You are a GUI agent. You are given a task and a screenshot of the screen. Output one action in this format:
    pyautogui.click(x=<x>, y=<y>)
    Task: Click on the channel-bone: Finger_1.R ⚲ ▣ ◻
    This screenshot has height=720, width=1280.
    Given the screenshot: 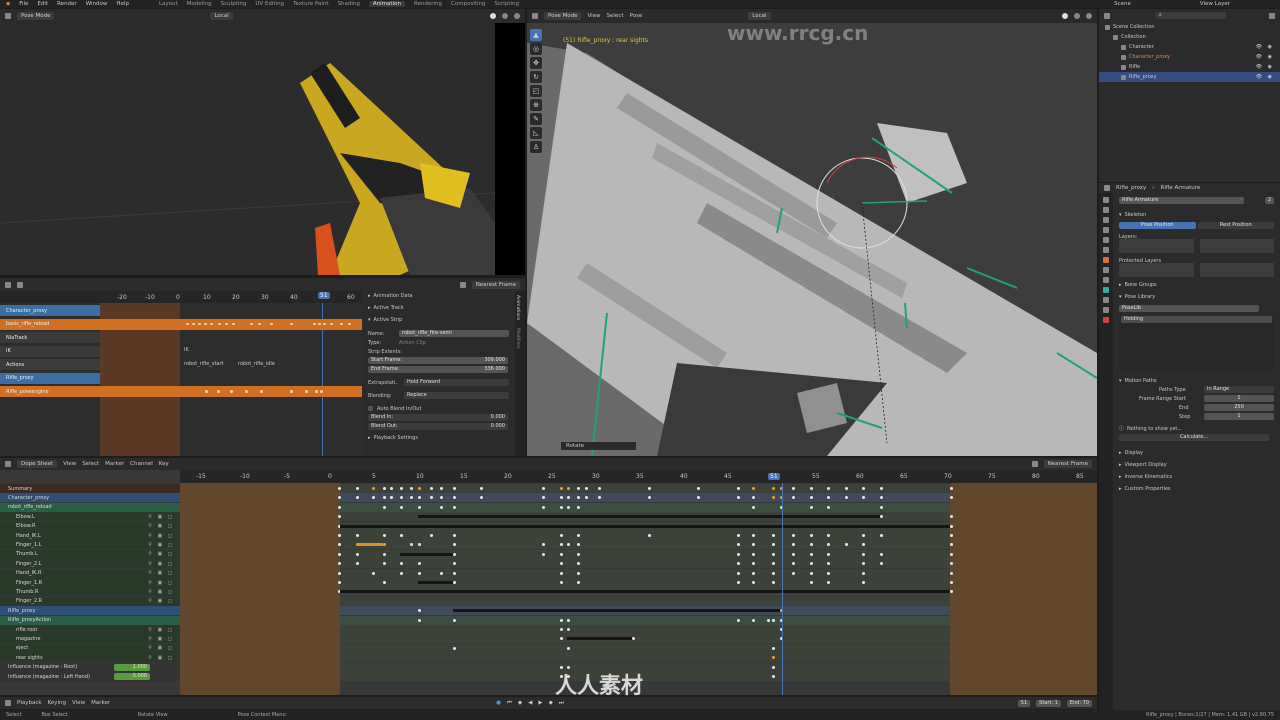 What is the action you would take?
    pyautogui.click(x=90, y=582)
    